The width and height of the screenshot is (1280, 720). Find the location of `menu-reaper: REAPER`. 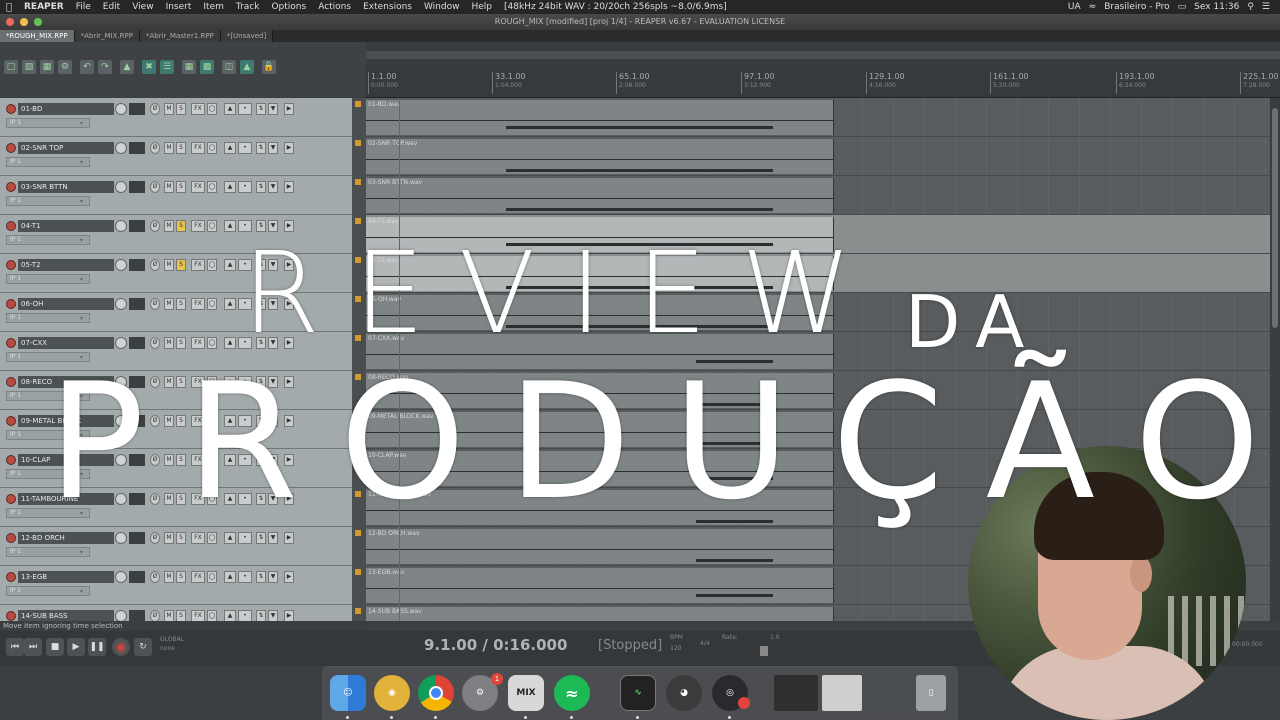

menu-reaper: REAPER is located at coordinates (44, 7).